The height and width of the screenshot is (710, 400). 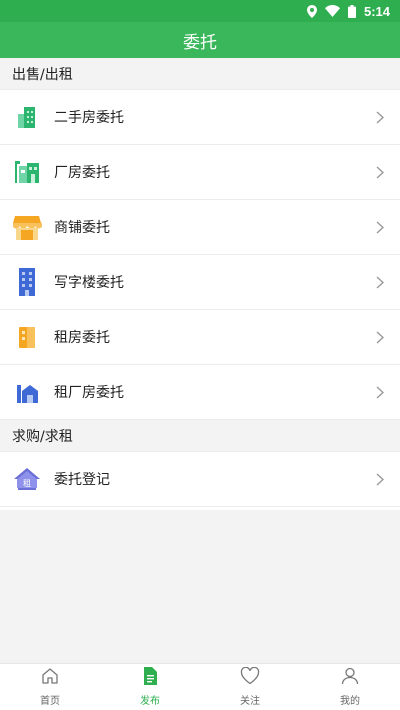 What do you see at coordinates (200, 337) in the screenshot?
I see `list-item-rental-house: 租房委托` at bounding box center [200, 337].